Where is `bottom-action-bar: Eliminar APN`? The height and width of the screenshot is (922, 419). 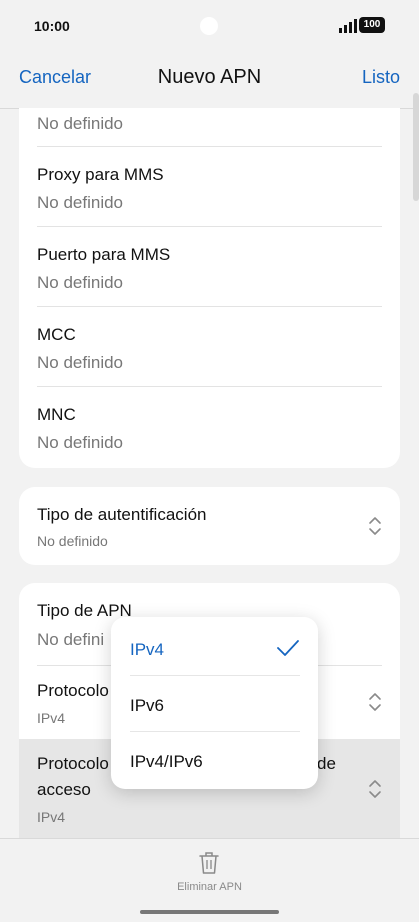 bottom-action-bar: Eliminar APN is located at coordinates (209, 880).